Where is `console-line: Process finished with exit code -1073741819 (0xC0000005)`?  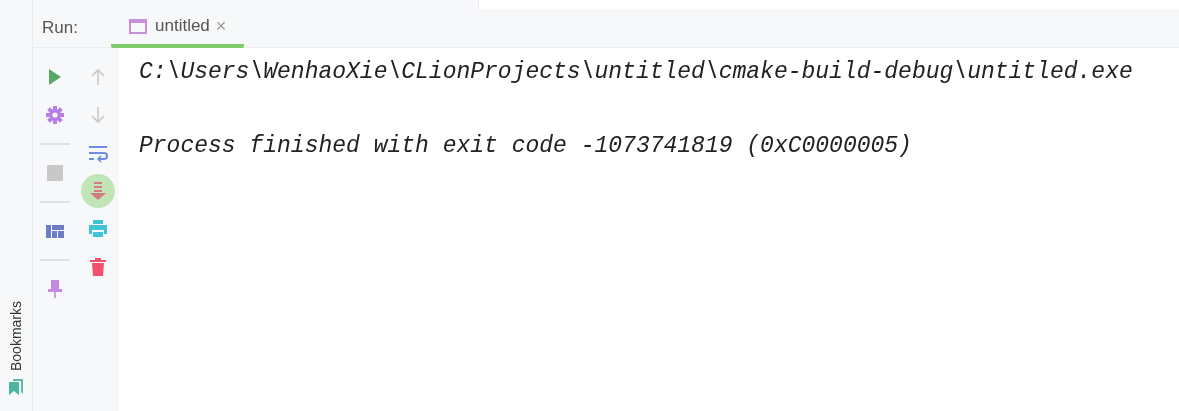 console-line: Process finished with exit code -1073741819 (0xC0000005) is located at coordinates (526, 146).